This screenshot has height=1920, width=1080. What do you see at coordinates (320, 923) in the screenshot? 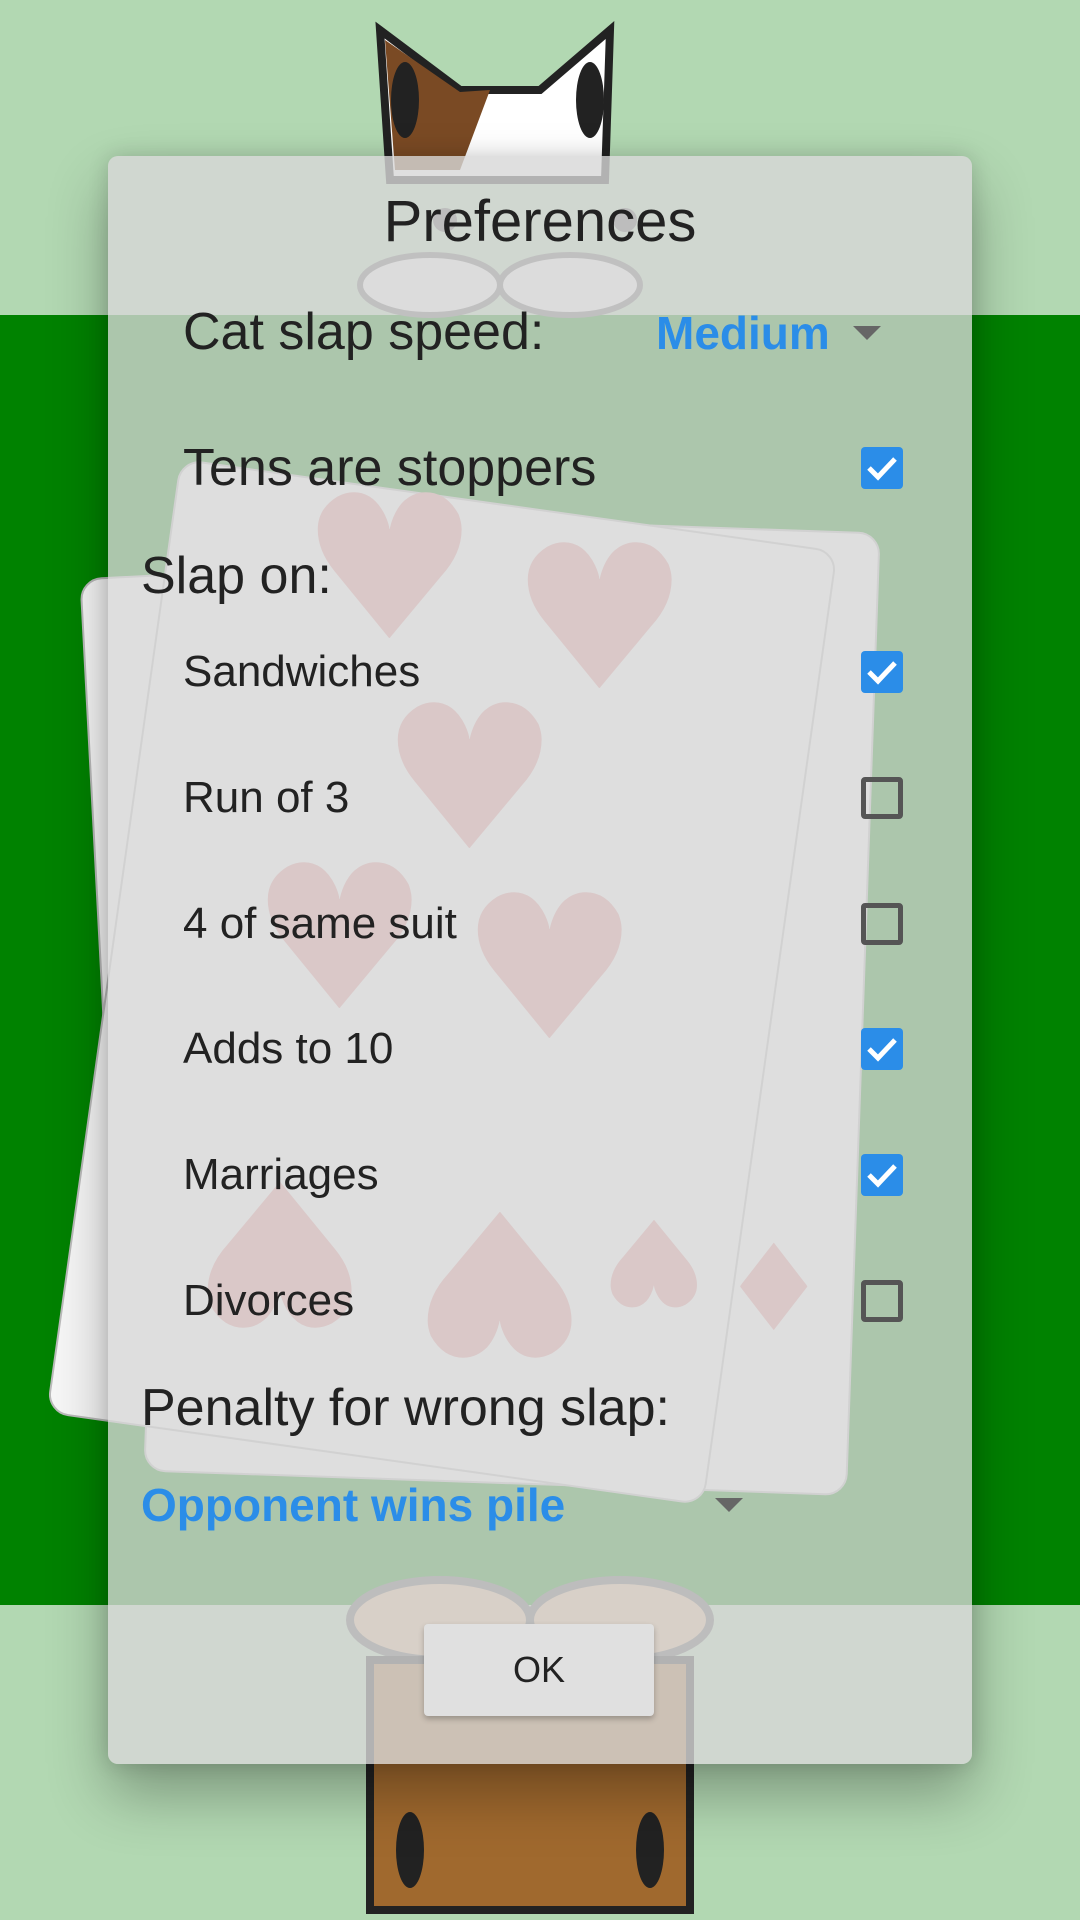
I see `slap-option-label: 4 of same suit` at bounding box center [320, 923].